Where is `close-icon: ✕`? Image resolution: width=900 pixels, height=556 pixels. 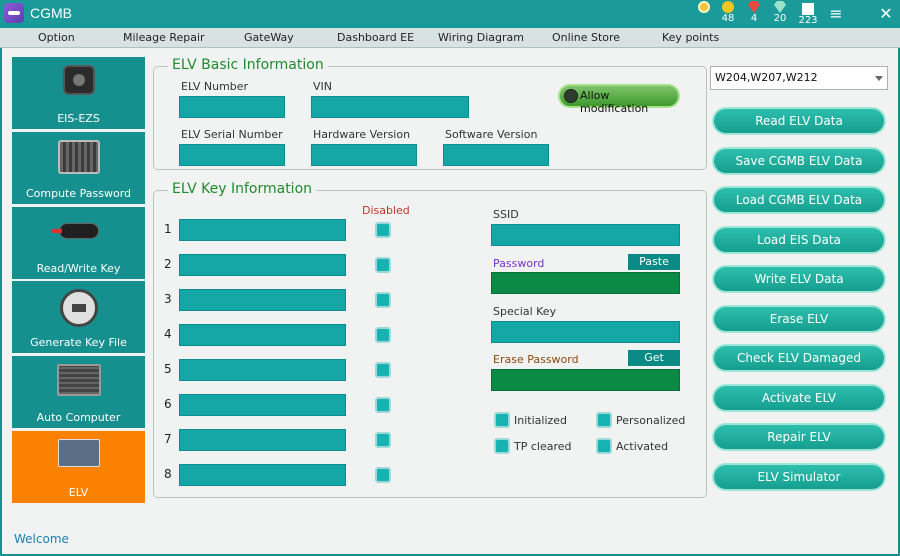
close-icon: ✕ is located at coordinates (886, 14).